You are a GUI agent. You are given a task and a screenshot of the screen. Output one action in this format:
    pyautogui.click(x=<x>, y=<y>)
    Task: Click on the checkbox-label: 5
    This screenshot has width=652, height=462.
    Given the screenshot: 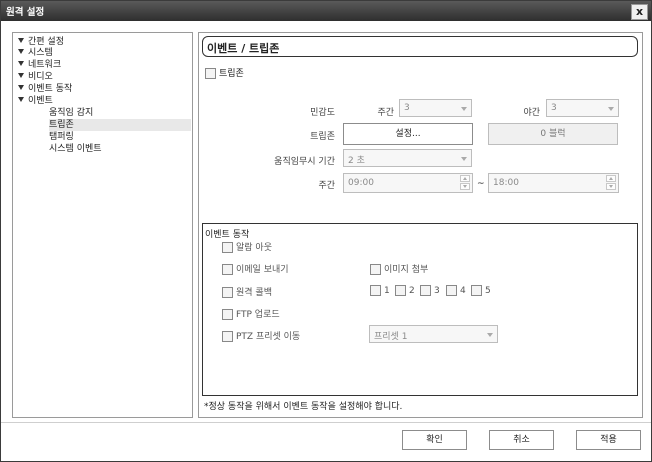 What is the action you would take?
    pyautogui.click(x=488, y=291)
    